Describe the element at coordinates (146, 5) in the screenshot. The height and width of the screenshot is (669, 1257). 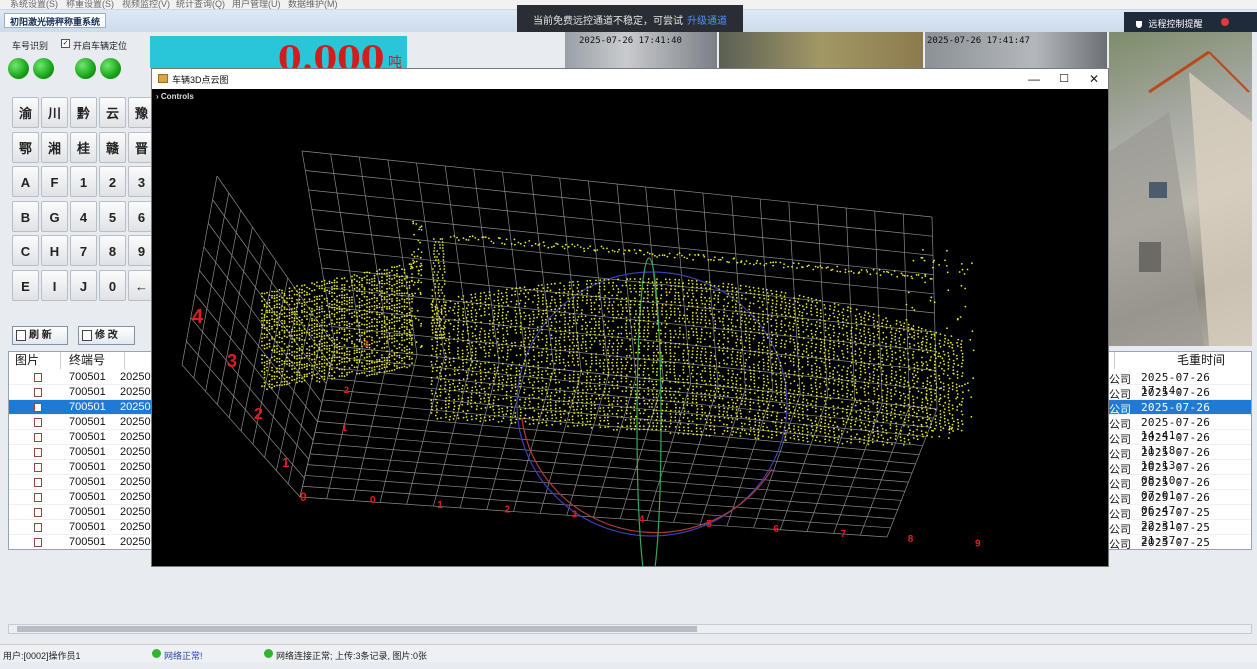
I see `menu-item: 视频监控(V)` at that location.